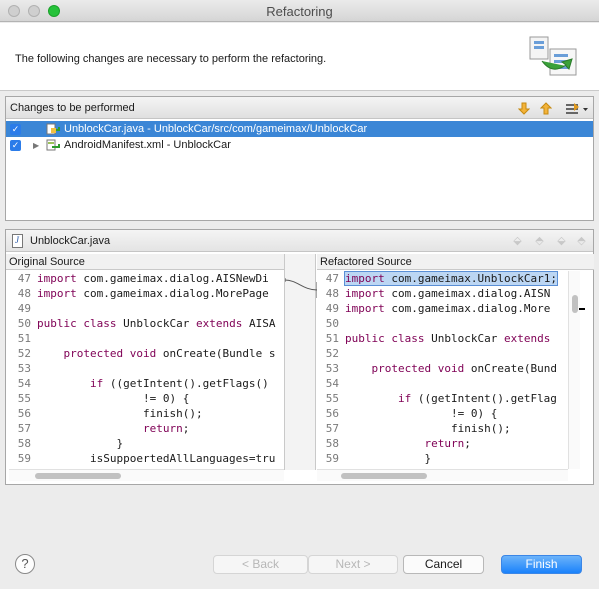  I want to click on code-line: 55 != 0) {, so click(99, 398).